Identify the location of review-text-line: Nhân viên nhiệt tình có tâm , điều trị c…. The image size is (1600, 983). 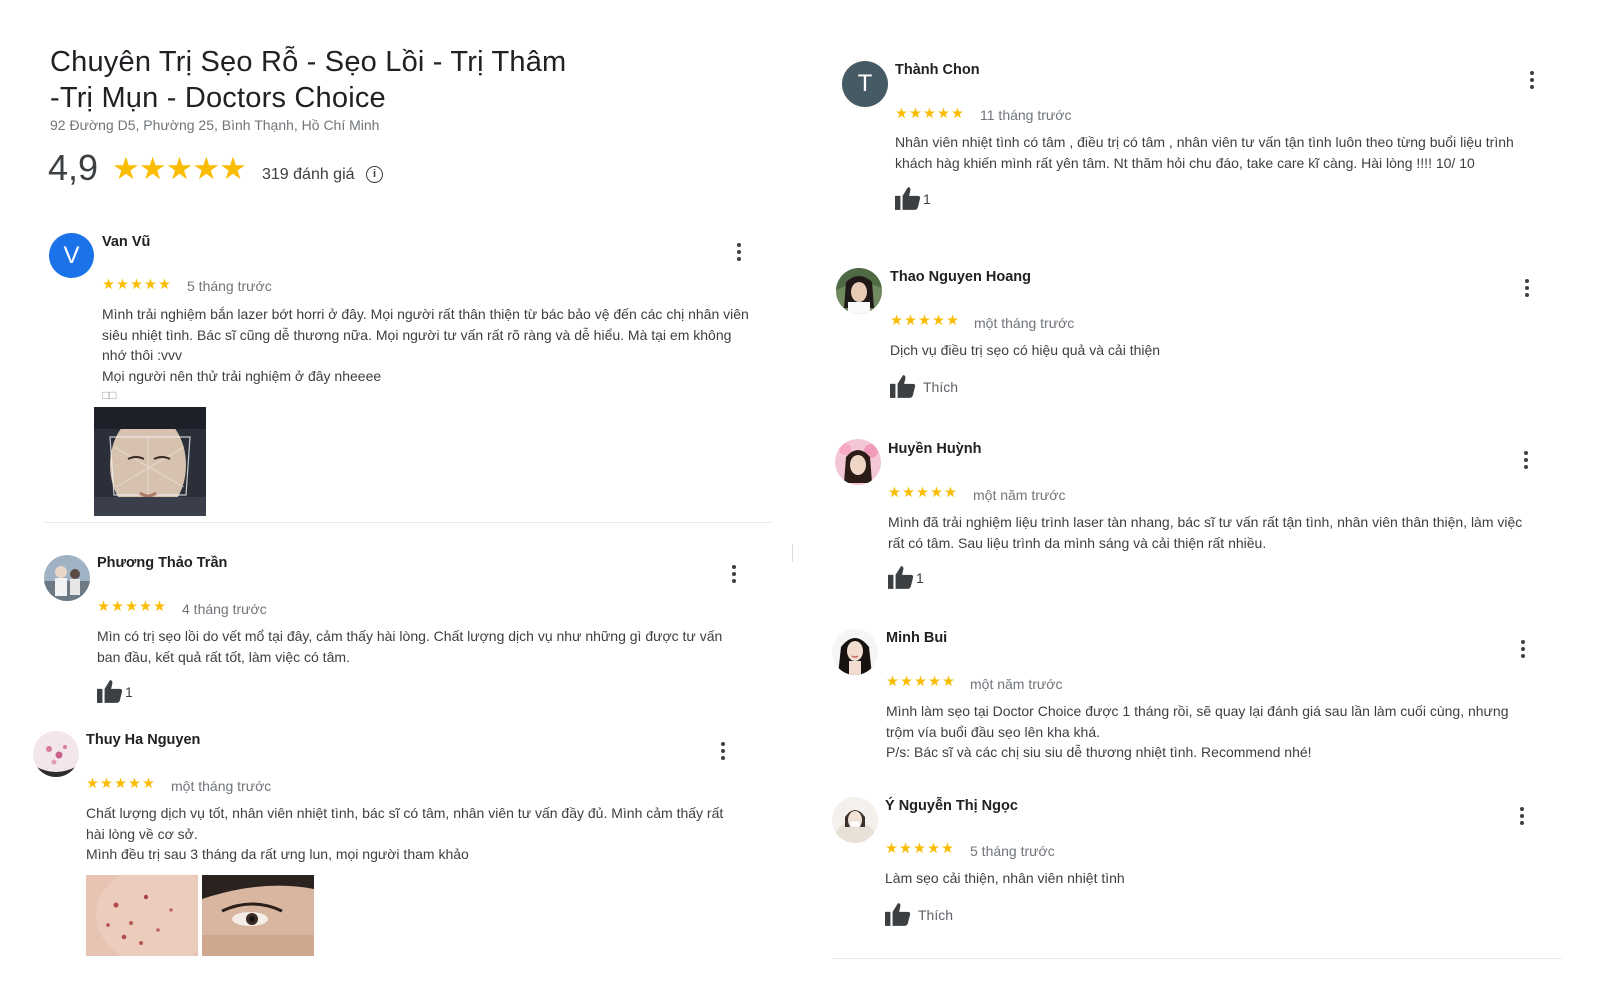
(1204, 142).